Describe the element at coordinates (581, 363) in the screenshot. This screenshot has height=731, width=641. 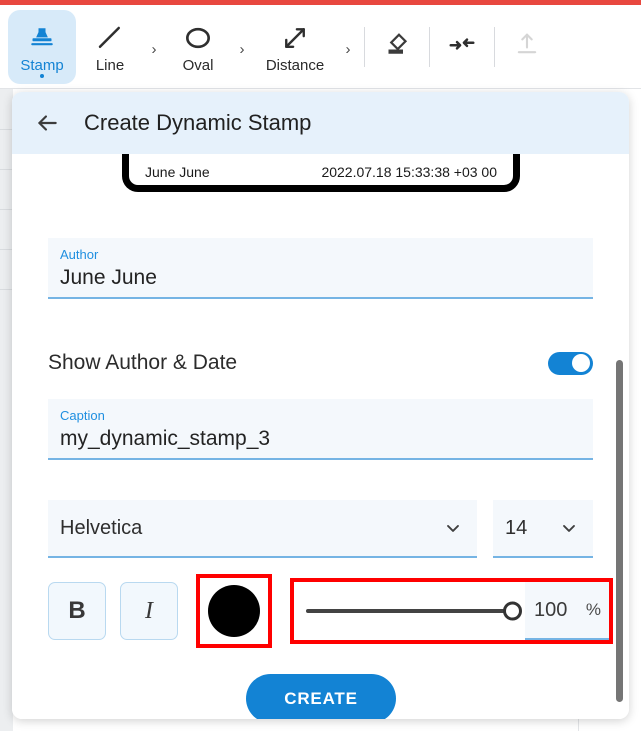
I see `toggle-knob` at that location.